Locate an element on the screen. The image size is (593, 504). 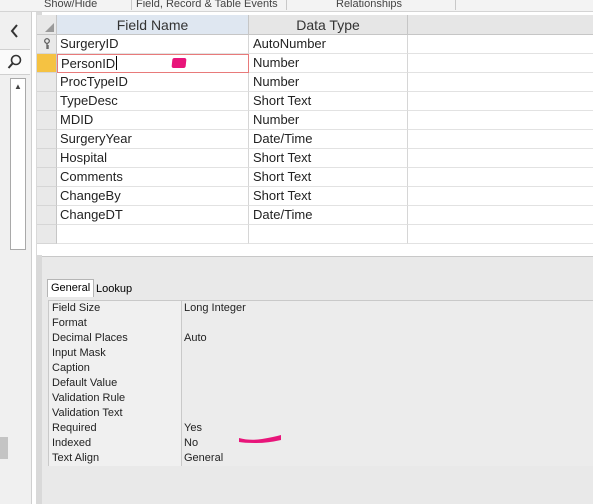
property-row-caption: Caption is located at coordinates (320, 368).